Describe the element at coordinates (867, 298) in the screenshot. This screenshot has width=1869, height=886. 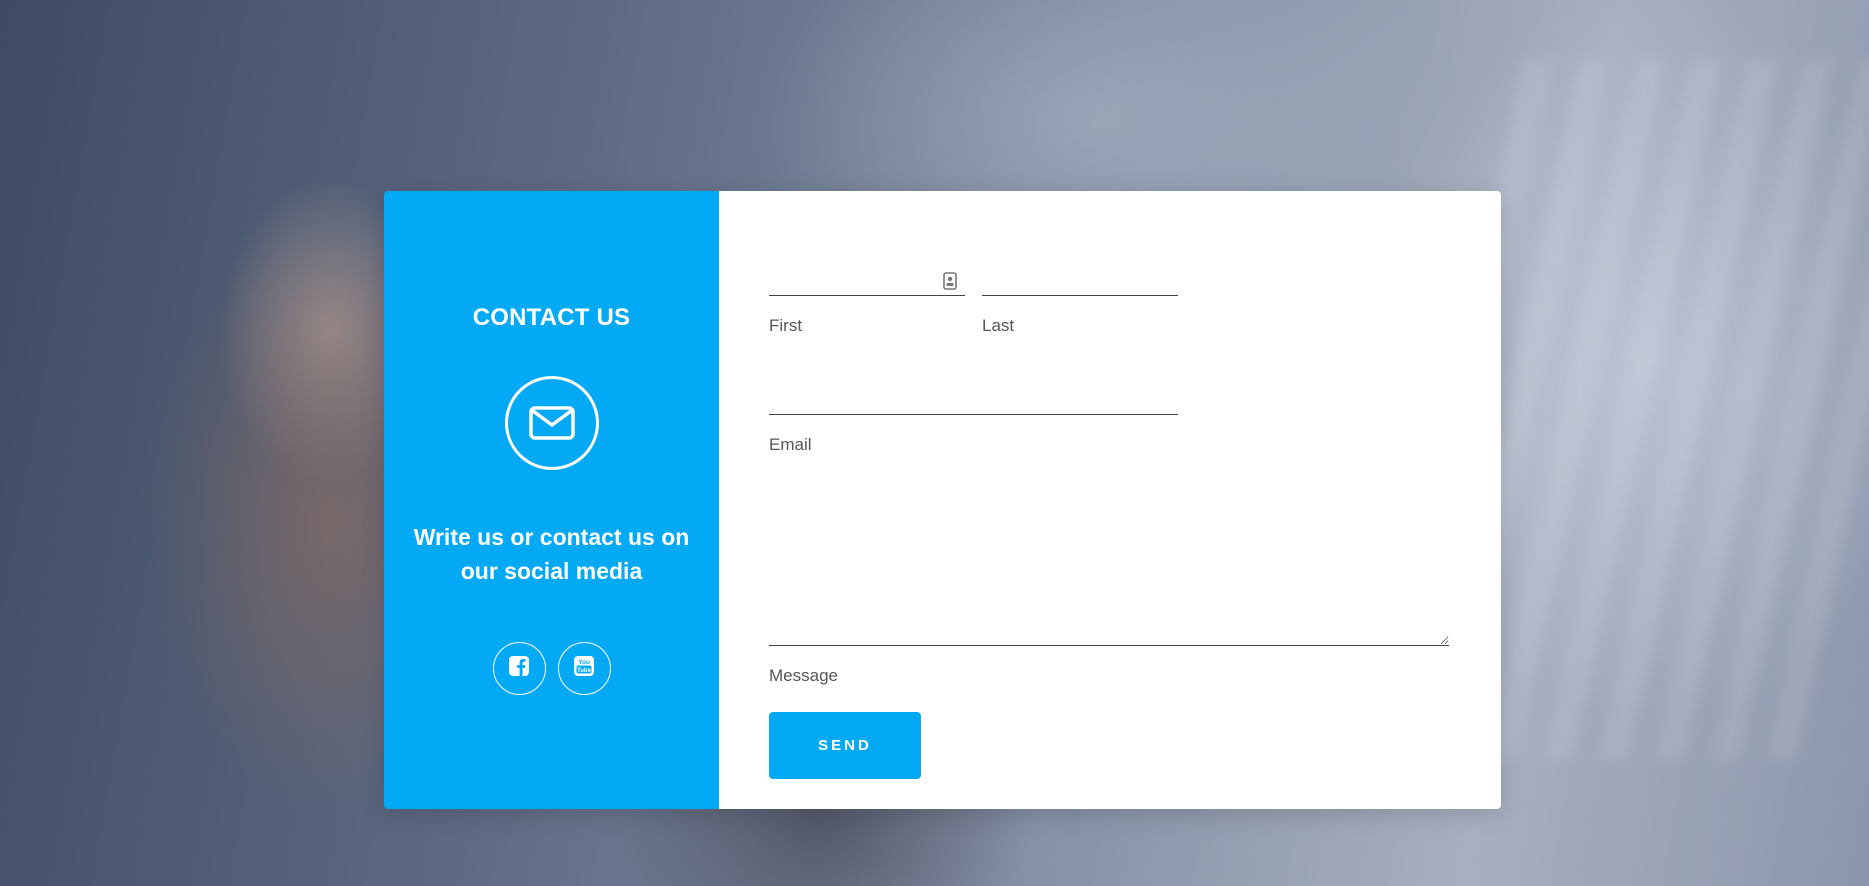
I see `first-name-group: First` at that location.